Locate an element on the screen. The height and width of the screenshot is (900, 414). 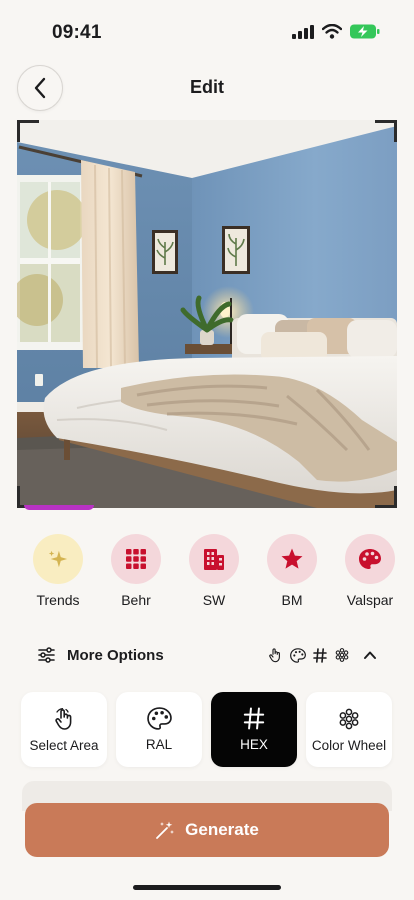
sliders-icon is located at coordinates (46, 655).